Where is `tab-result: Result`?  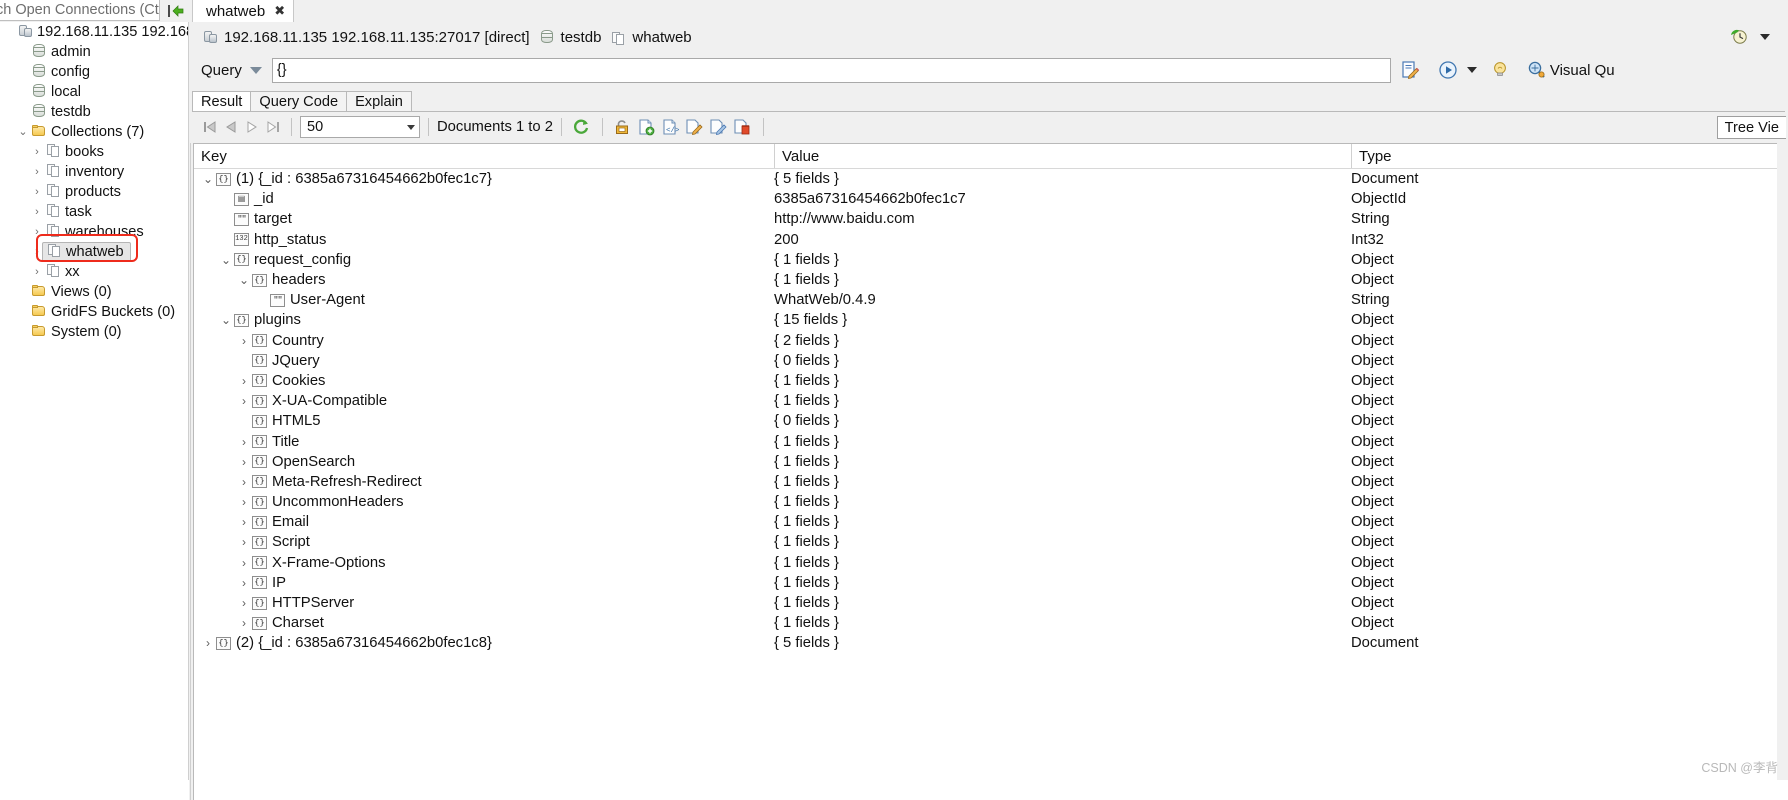
tab-result: Result is located at coordinates (222, 101).